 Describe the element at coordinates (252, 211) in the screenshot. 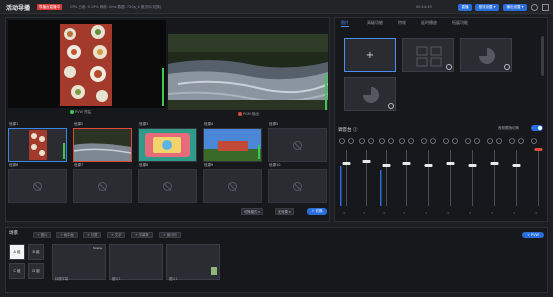

I see `transition-mode-select: 切换模式 ▾` at that location.